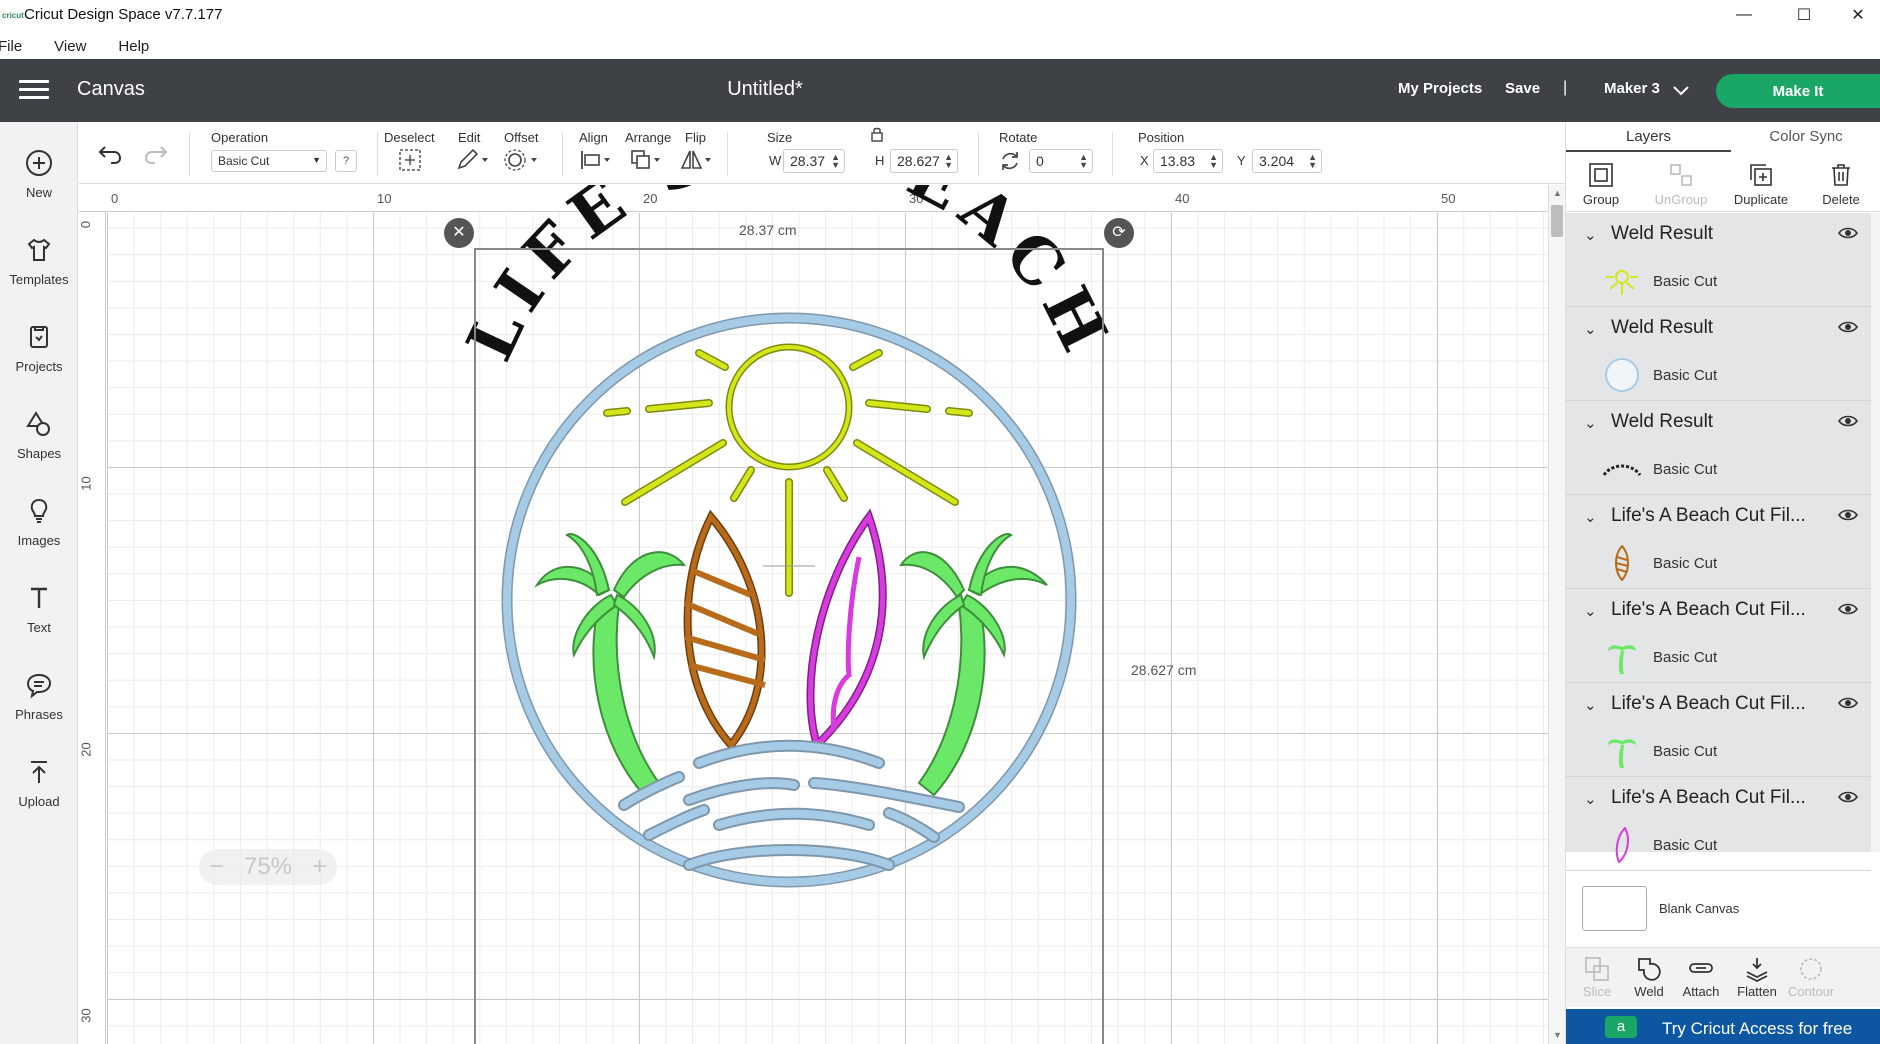 The width and height of the screenshot is (1880, 1044). What do you see at coordinates (39, 433) in the screenshot?
I see `shapes-tool: Shapes` at bounding box center [39, 433].